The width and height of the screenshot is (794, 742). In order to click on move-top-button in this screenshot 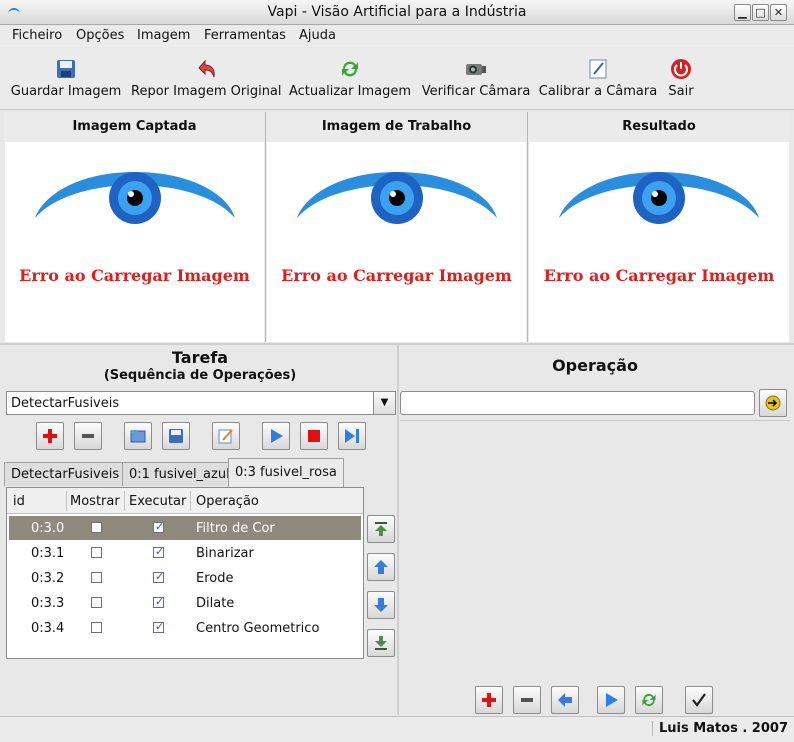, I will do `click(381, 529)`.